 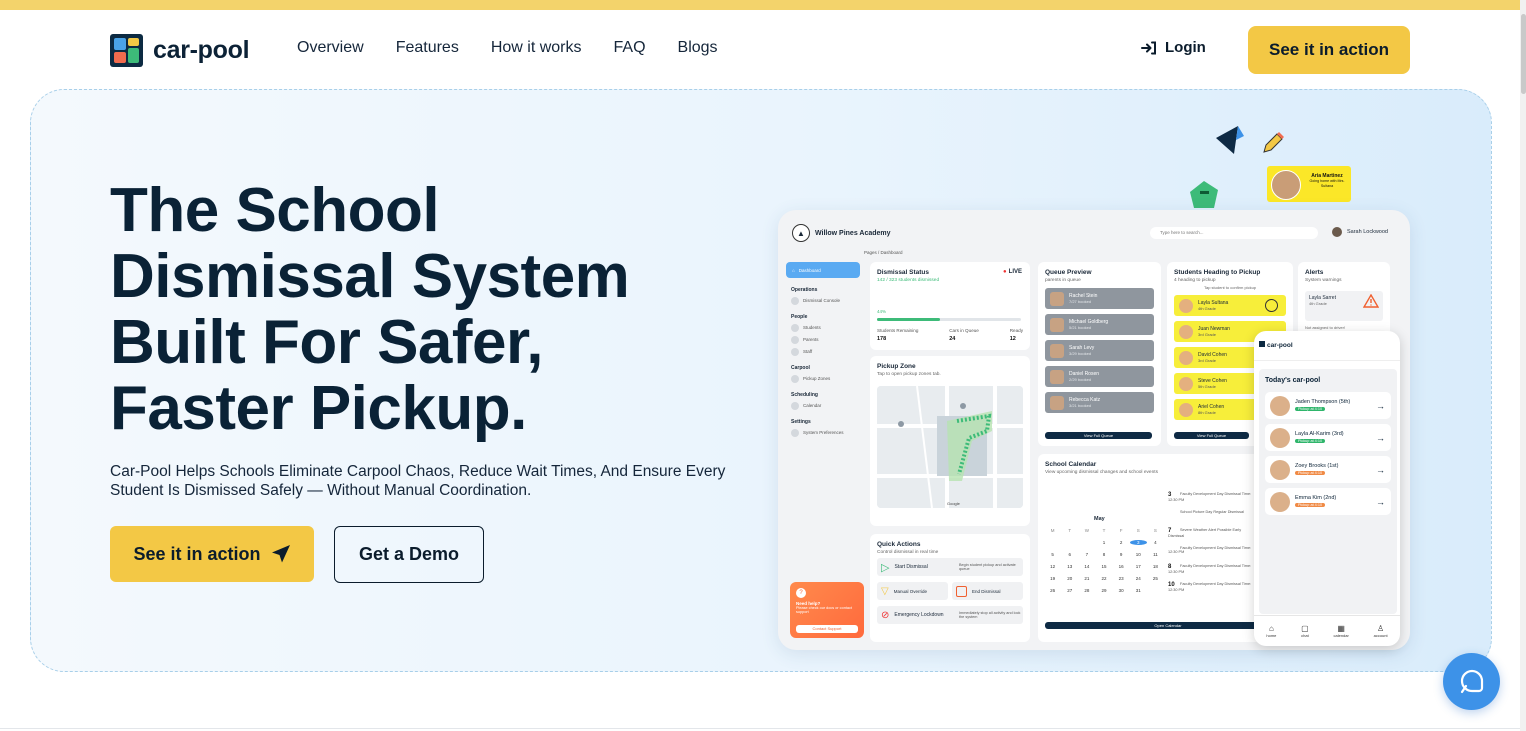 What do you see at coordinates (903, 272) in the screenshot?
I see `mock-dismissal-title: Dismissal Status` at bounding box center [903, 272].